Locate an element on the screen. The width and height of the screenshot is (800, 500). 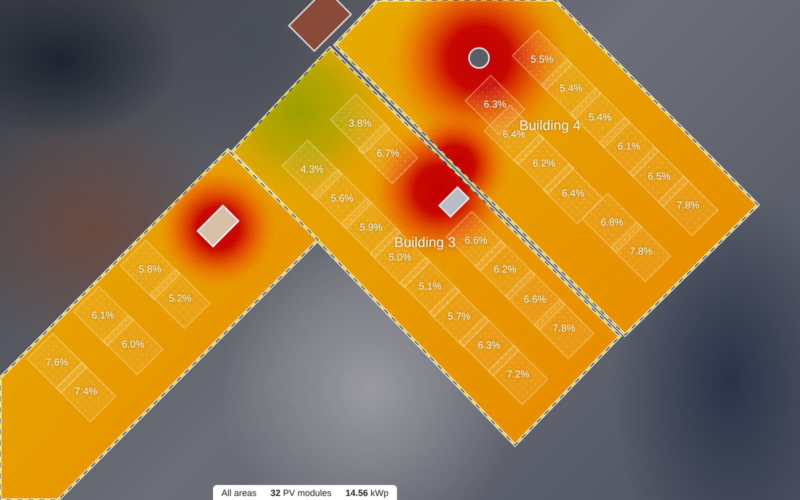
module-yield-label: 5.9% is located at coordinates (371, 228).